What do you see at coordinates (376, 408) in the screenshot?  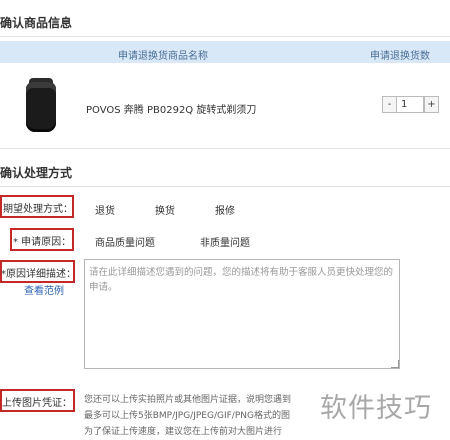 I see `watermark-text: 软件技巧` at bounding box center [376, 408].